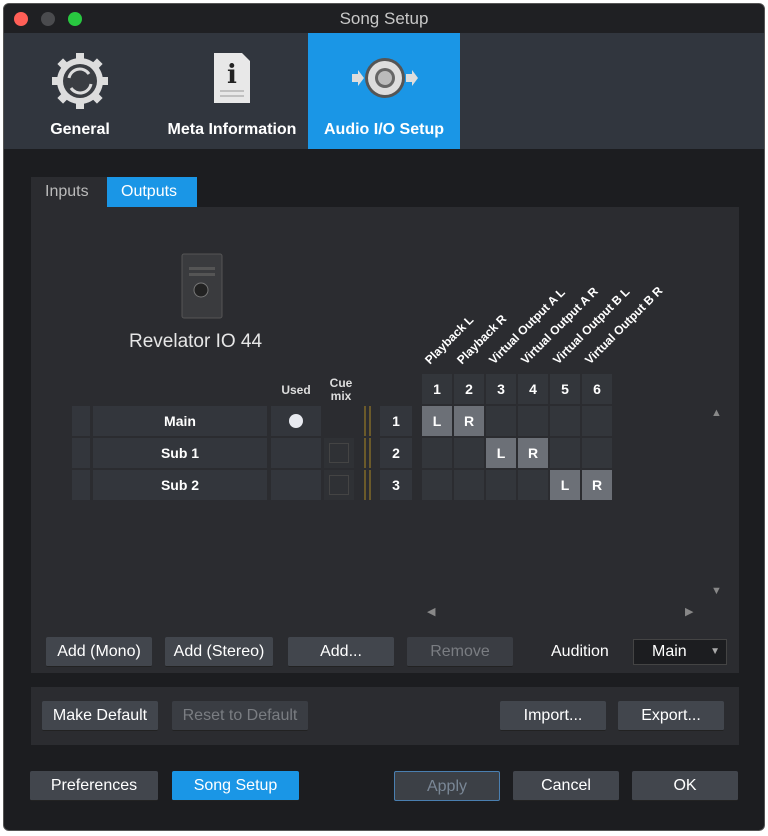  I want to click on audition-select: Main ▼, so click(680, 652).